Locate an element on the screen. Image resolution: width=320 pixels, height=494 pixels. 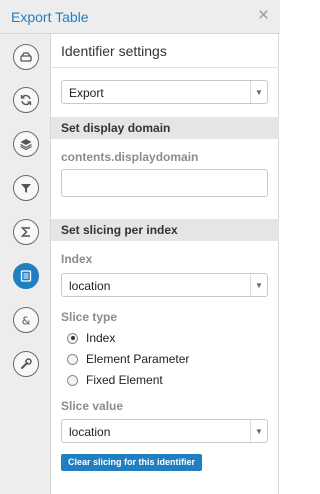
slice-value-select: location ▼ is located at coordinates (164, 431).